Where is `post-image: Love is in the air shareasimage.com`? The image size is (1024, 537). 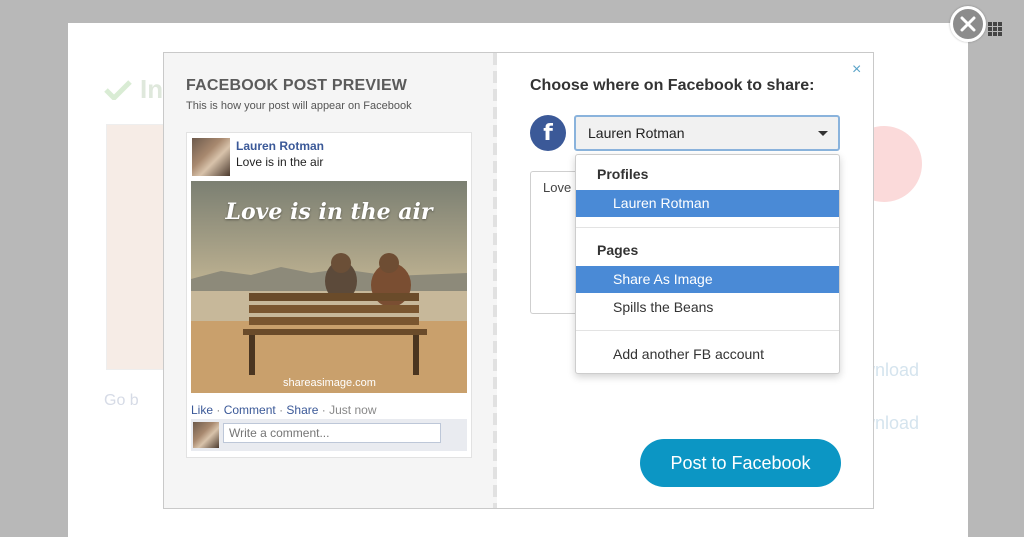 post-image: Love is in the air shareasimage.com is located at coordinates (329, 287).